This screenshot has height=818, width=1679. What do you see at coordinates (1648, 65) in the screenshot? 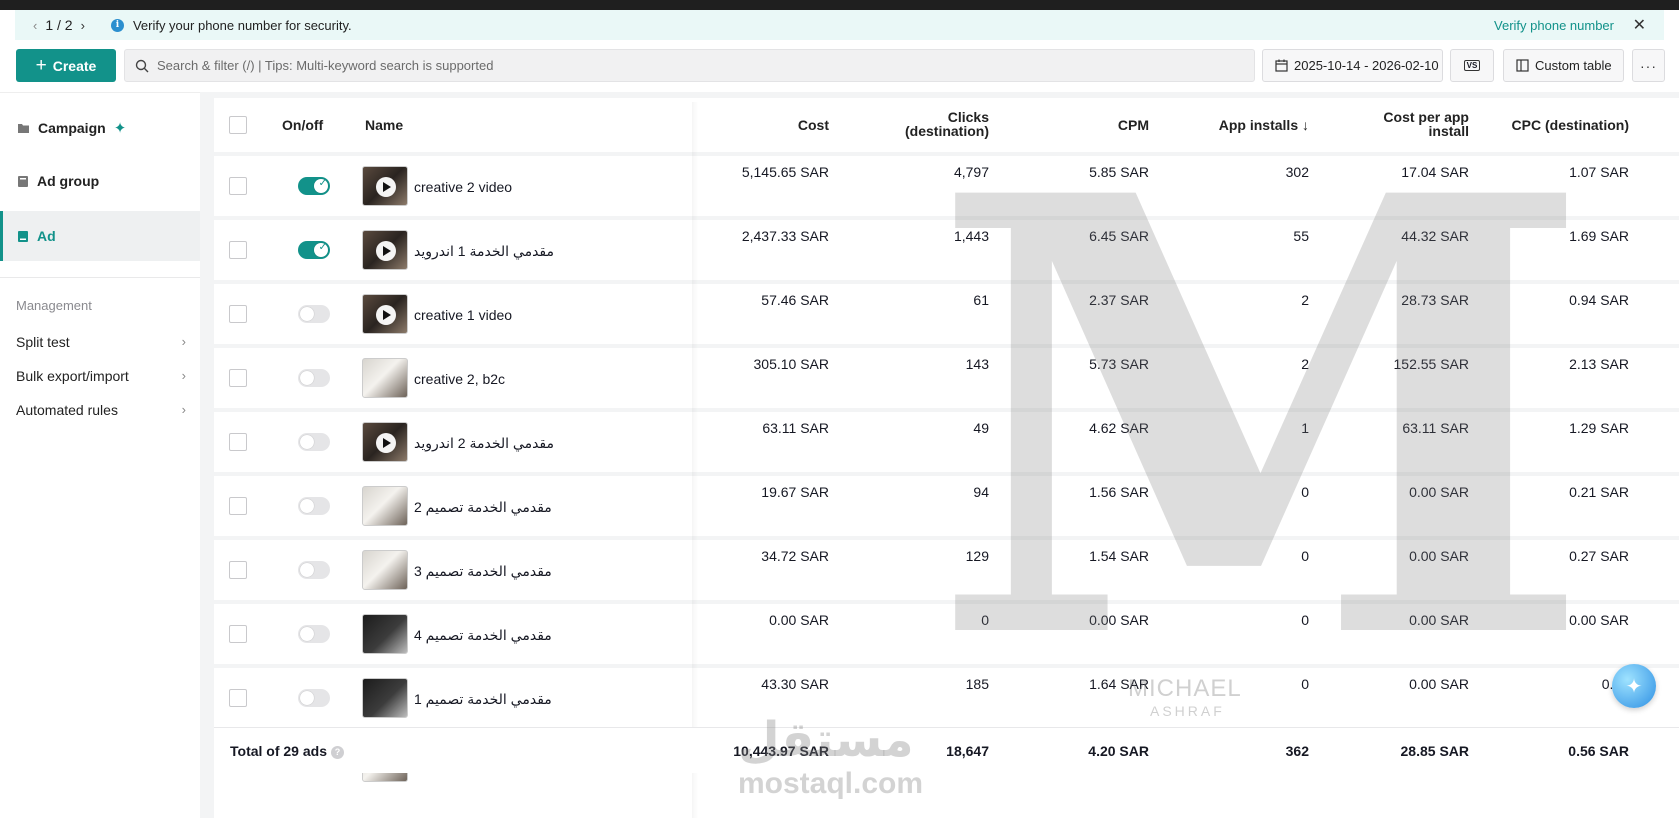
I see `more-options-button: ···` at bounding box center [1648, 65].